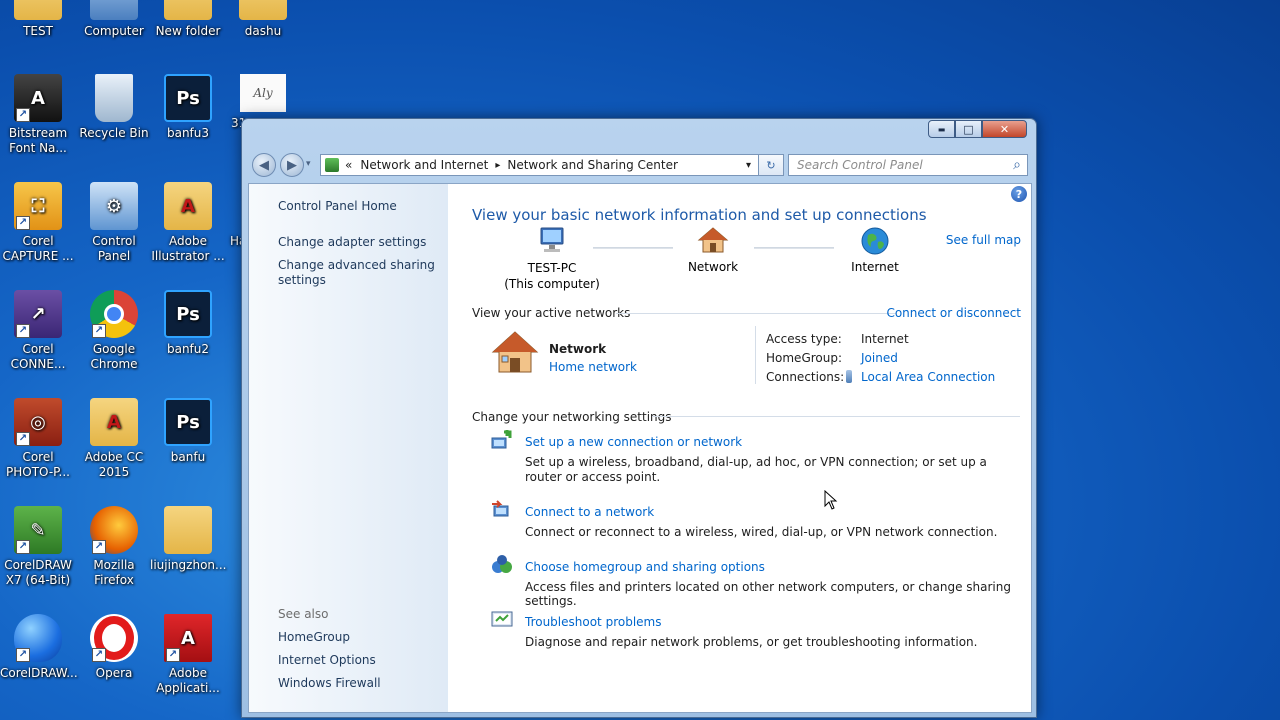 Image resolution: width=1280 pixels, height=720 pixels. What do you see at coordinates (756, 313) in the screenshot?
I see `divider` at bounding box center [756, 313].